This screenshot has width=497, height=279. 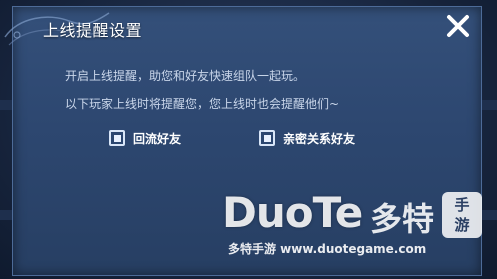 I want to click on watermark-seal-bottom: 游, so click(x=462, y=225).